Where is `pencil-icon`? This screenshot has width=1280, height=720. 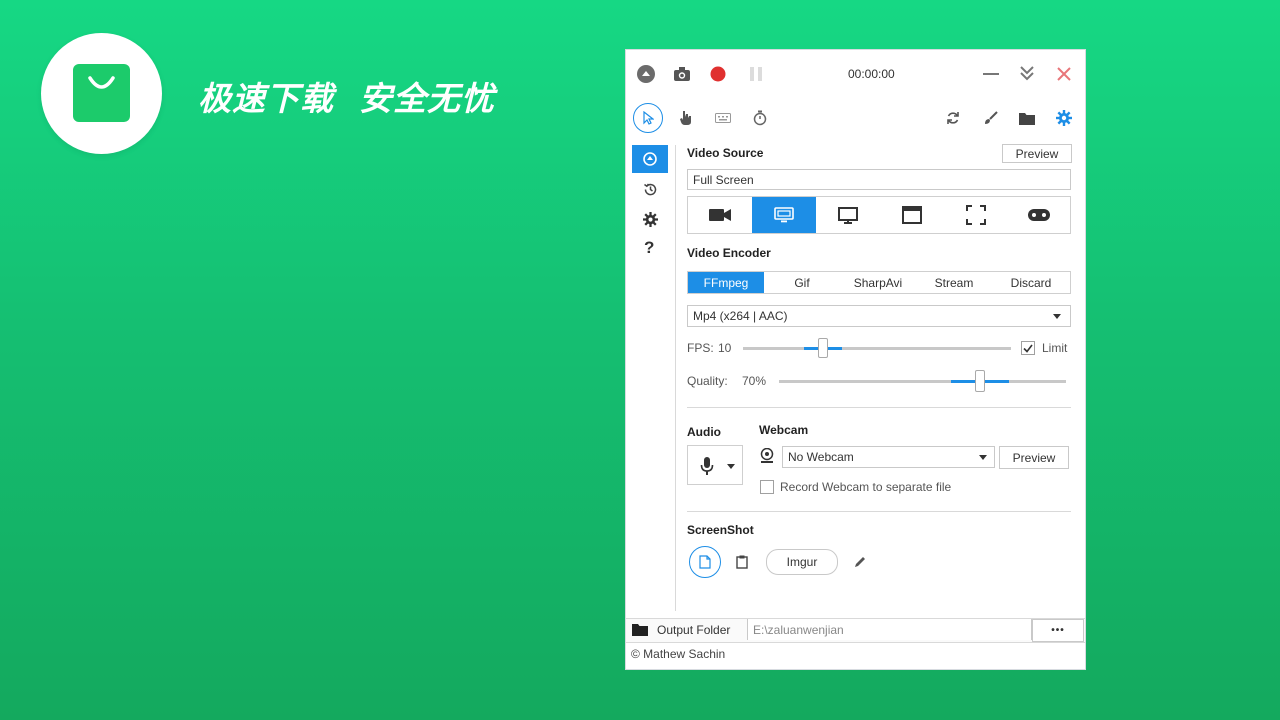 pencil-icon is located at coordinates (860, 562).